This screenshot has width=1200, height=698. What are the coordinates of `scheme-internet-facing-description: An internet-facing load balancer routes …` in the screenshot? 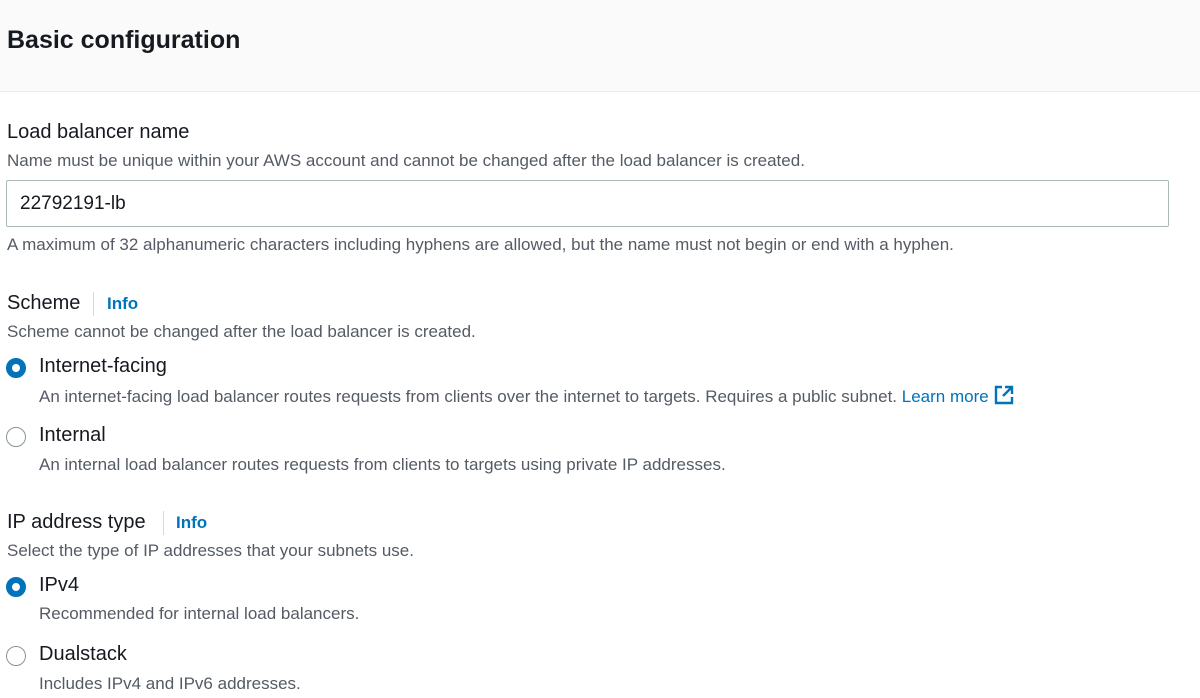 It's located at (526, 397).